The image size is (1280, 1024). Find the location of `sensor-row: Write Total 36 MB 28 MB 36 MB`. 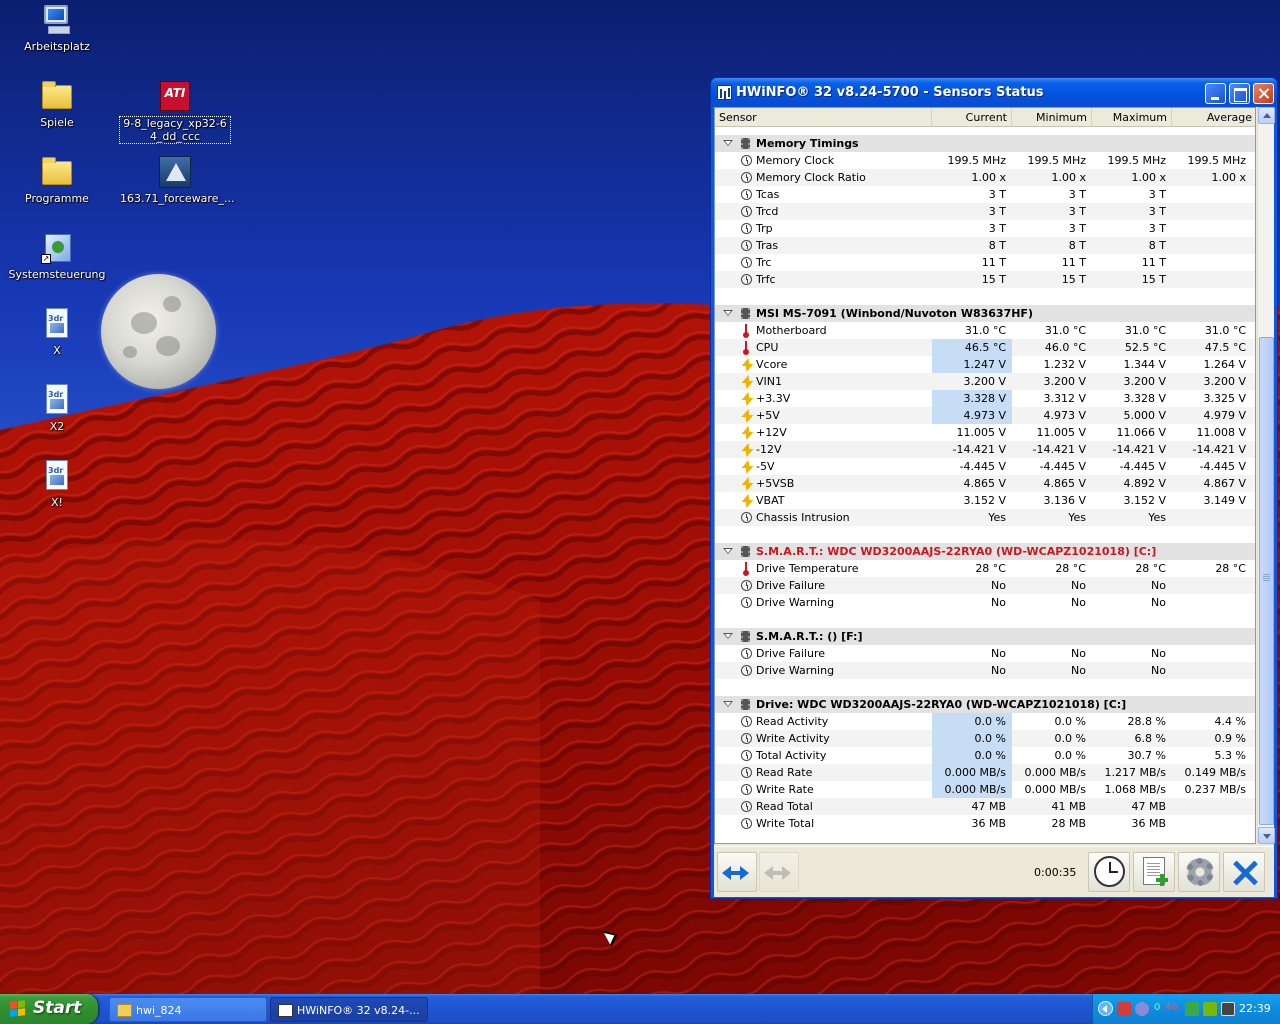

sensor-row: Write Total 36 MB 28 MB 36 MB is located at coordinates (985, 823).